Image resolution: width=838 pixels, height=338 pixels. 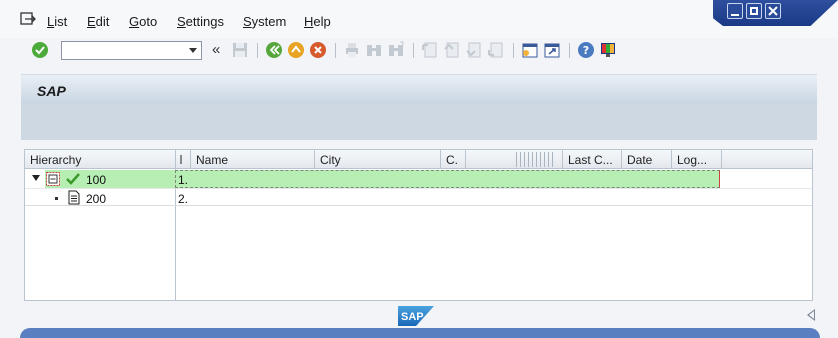 What do you see at coordinates (496, 50) in the screenshot?
I see `last-page-icon` at bounding box center [496, 50].